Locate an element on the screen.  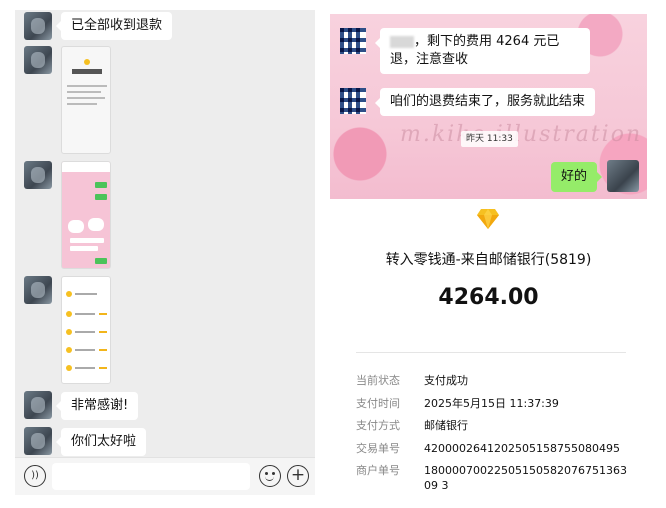
voice-icon: )) is located at coordinates (35, 476).